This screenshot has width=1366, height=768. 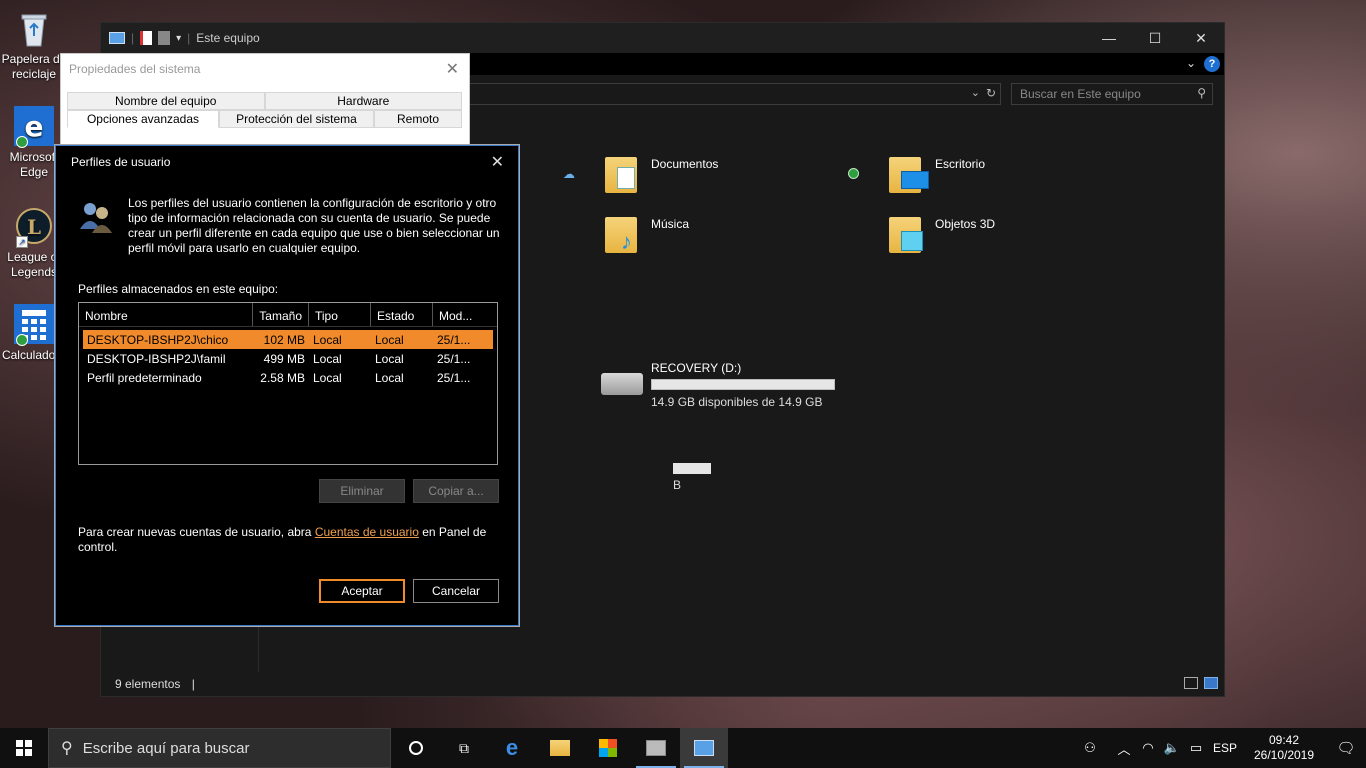 I want to click on customize-qat-icon: ▾, so click(x=178, y=38).